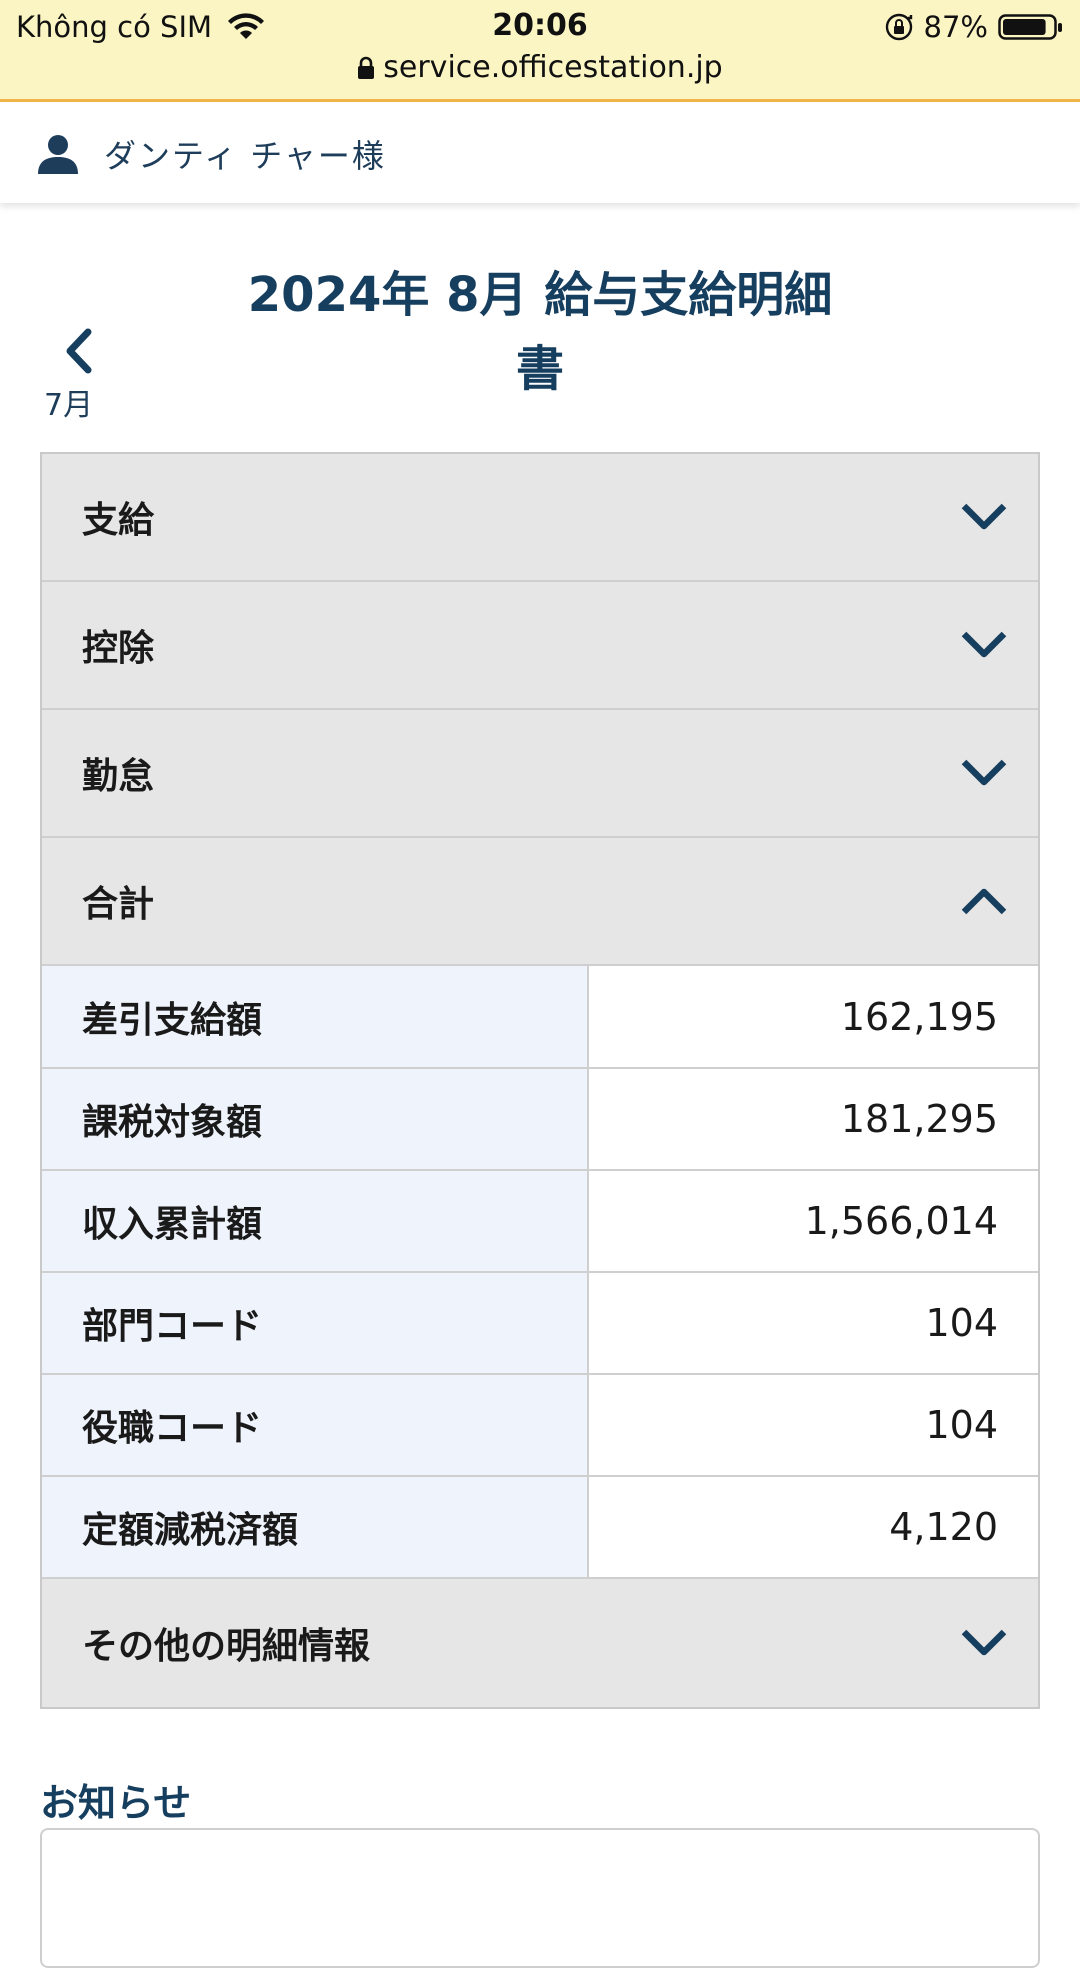 The image size is (1080, 1968). I want to click on user-name: ダンティ チャー様, so click(245, 156).